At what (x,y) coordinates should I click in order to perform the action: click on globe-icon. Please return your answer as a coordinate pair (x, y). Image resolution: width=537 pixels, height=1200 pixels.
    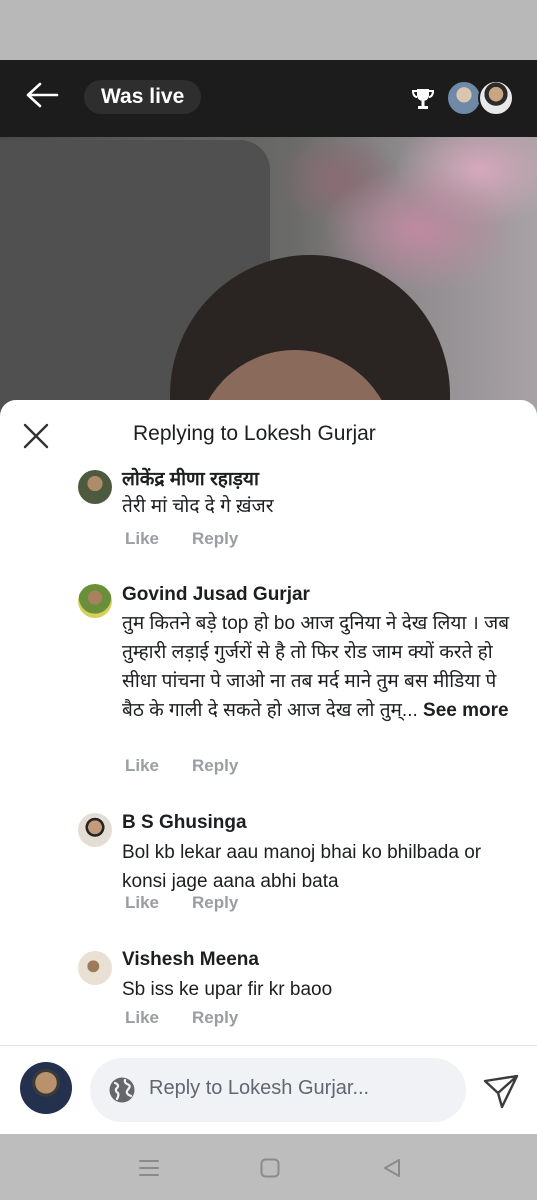
    Looking at the image, I should click on (122, 1090).